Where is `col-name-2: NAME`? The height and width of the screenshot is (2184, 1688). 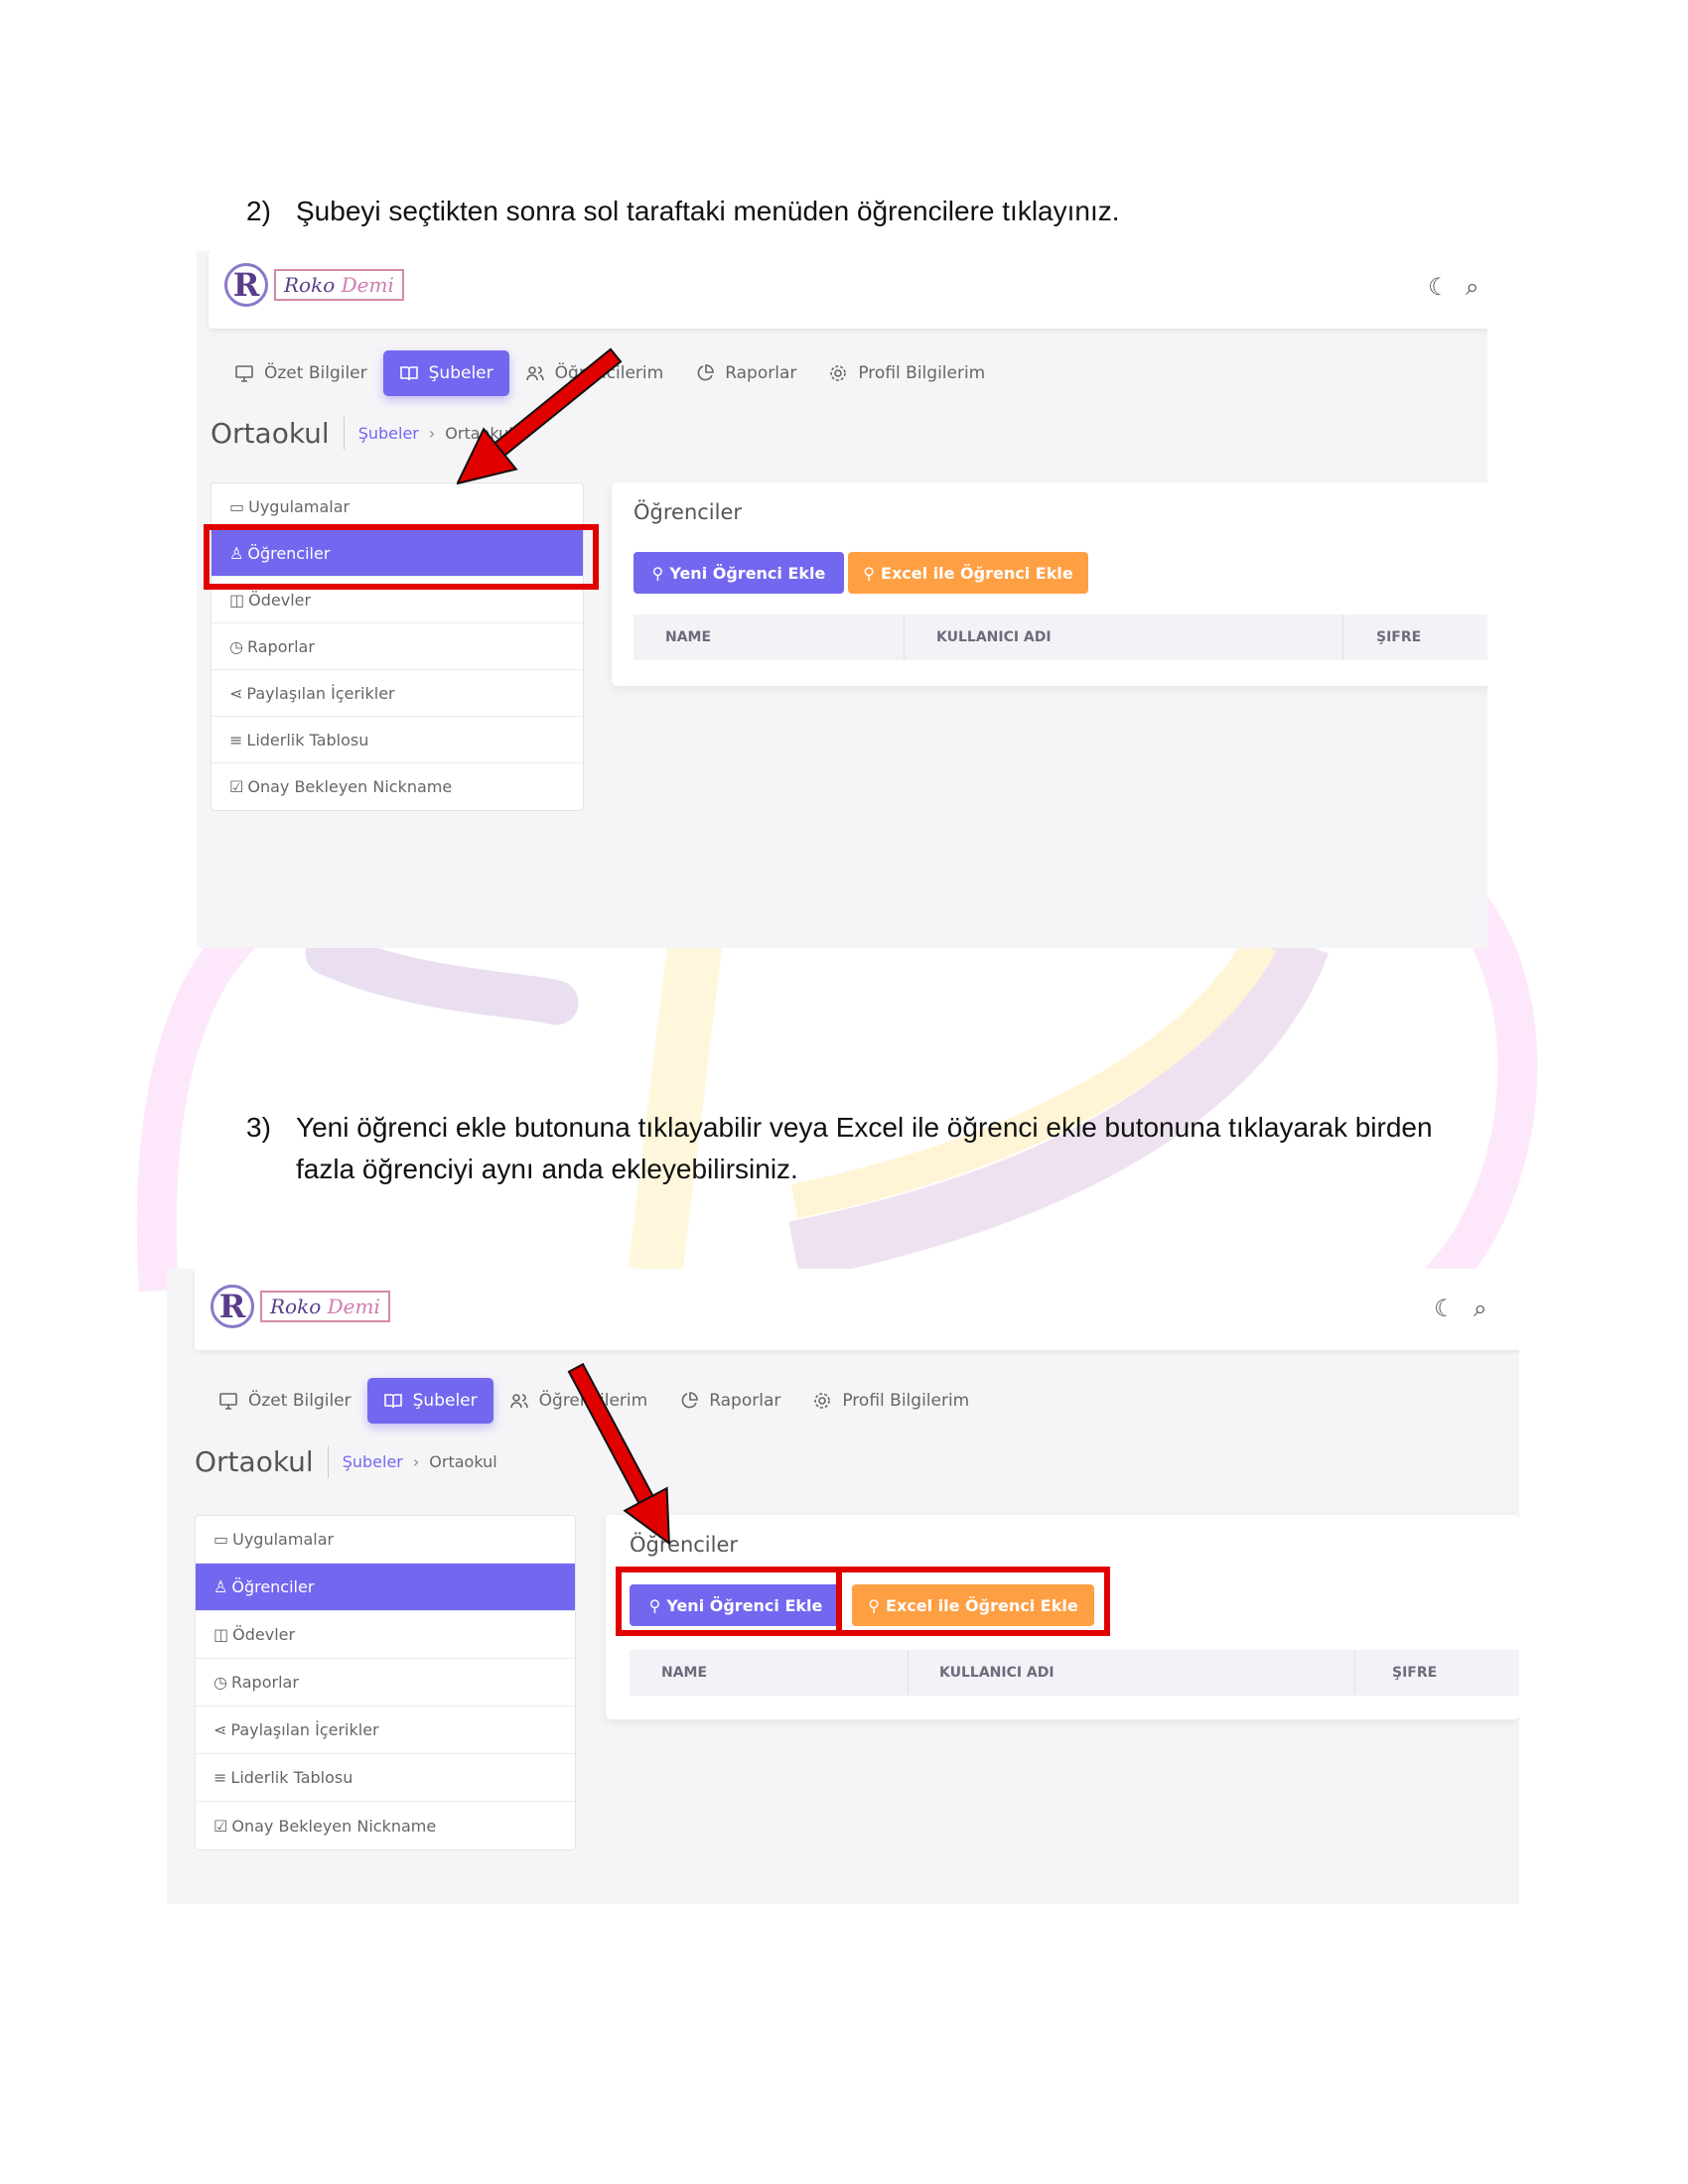
col-name-2: NAME is located at coordinates (684, 1673).